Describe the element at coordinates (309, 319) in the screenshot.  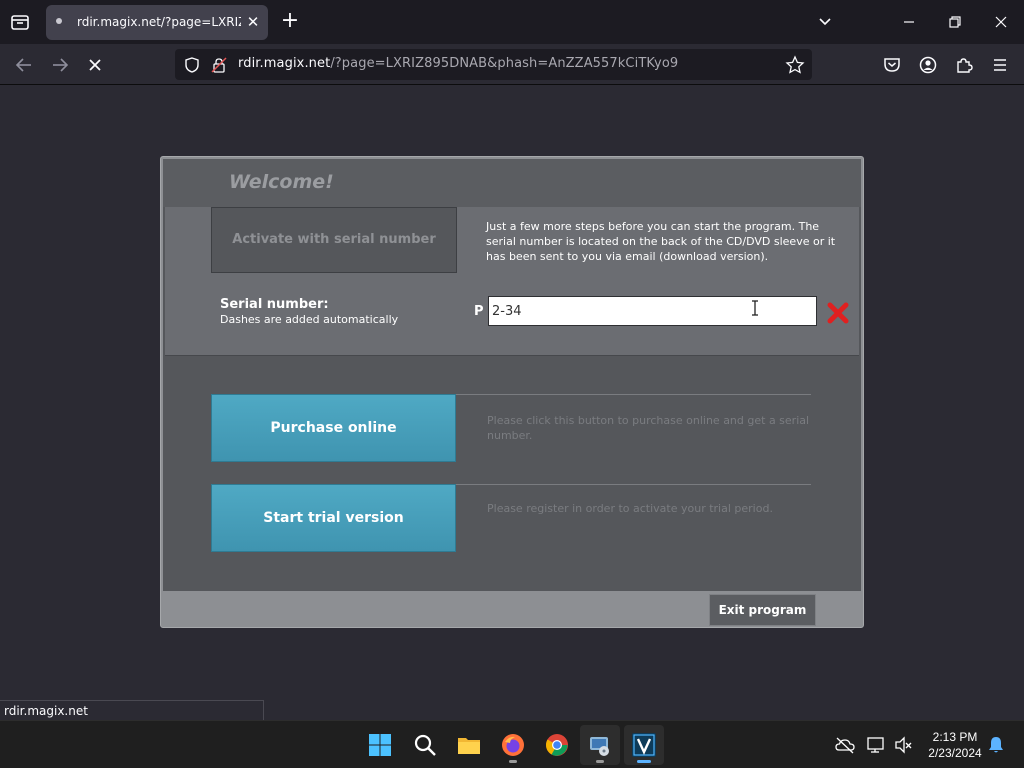
I see `serial-number-hint: Dashes are added automatically` at that location.